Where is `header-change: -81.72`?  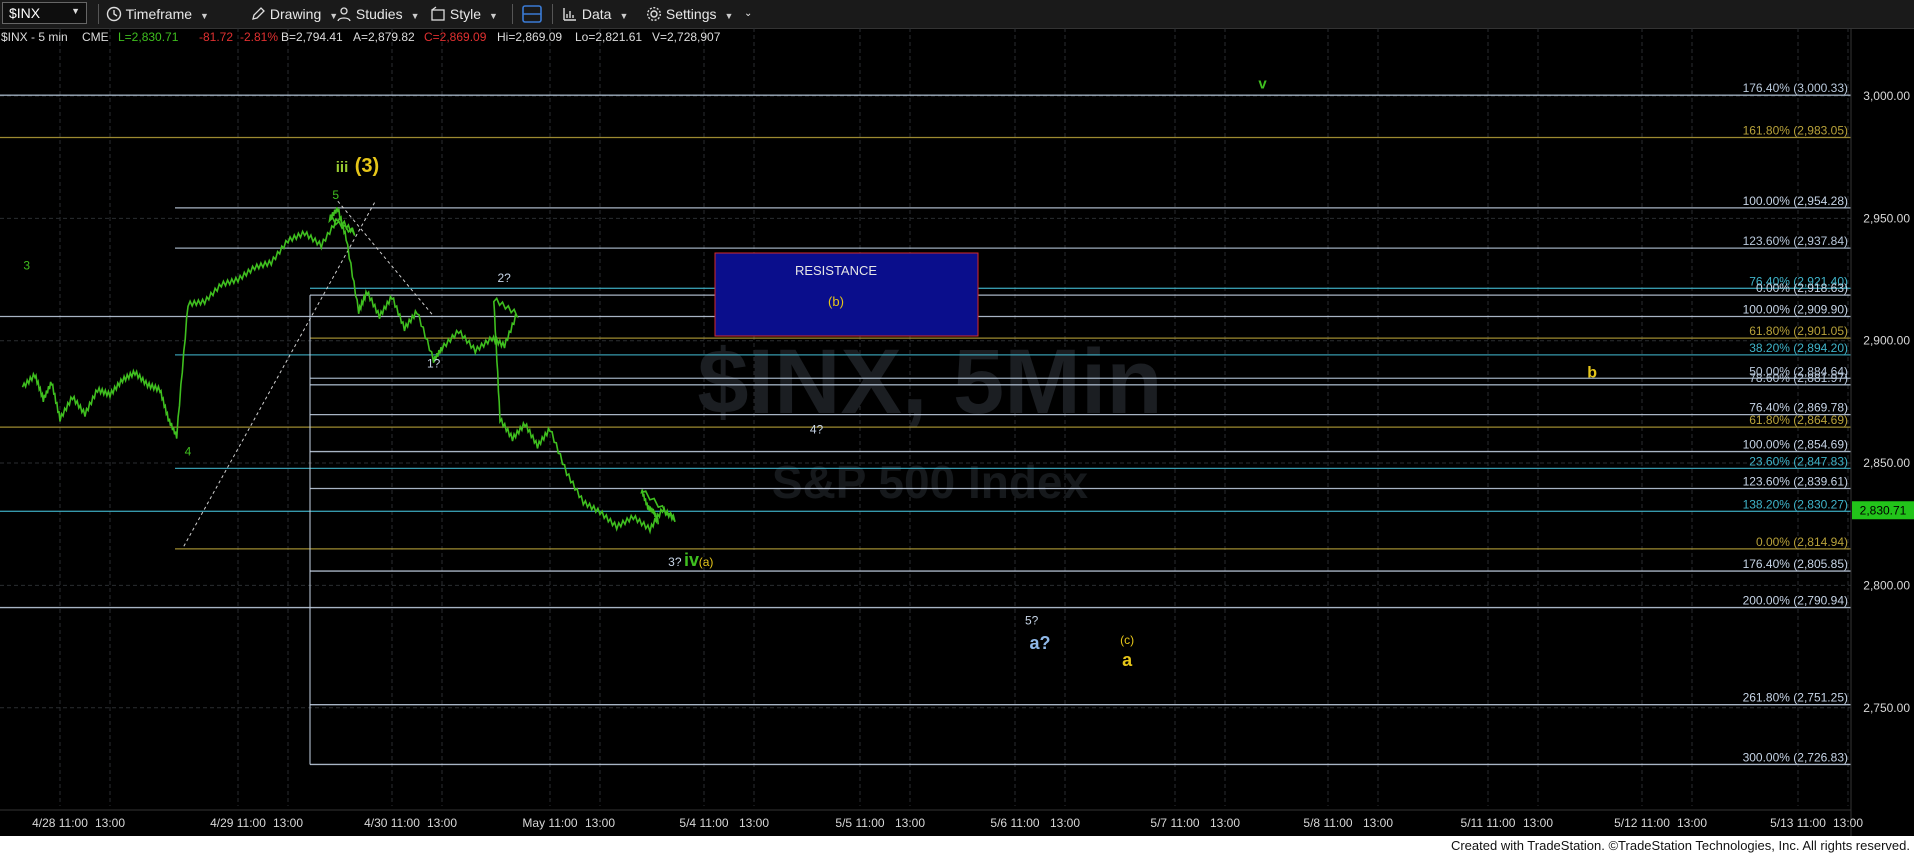 header-change: -81.72 is located at coordinates (216, 37).